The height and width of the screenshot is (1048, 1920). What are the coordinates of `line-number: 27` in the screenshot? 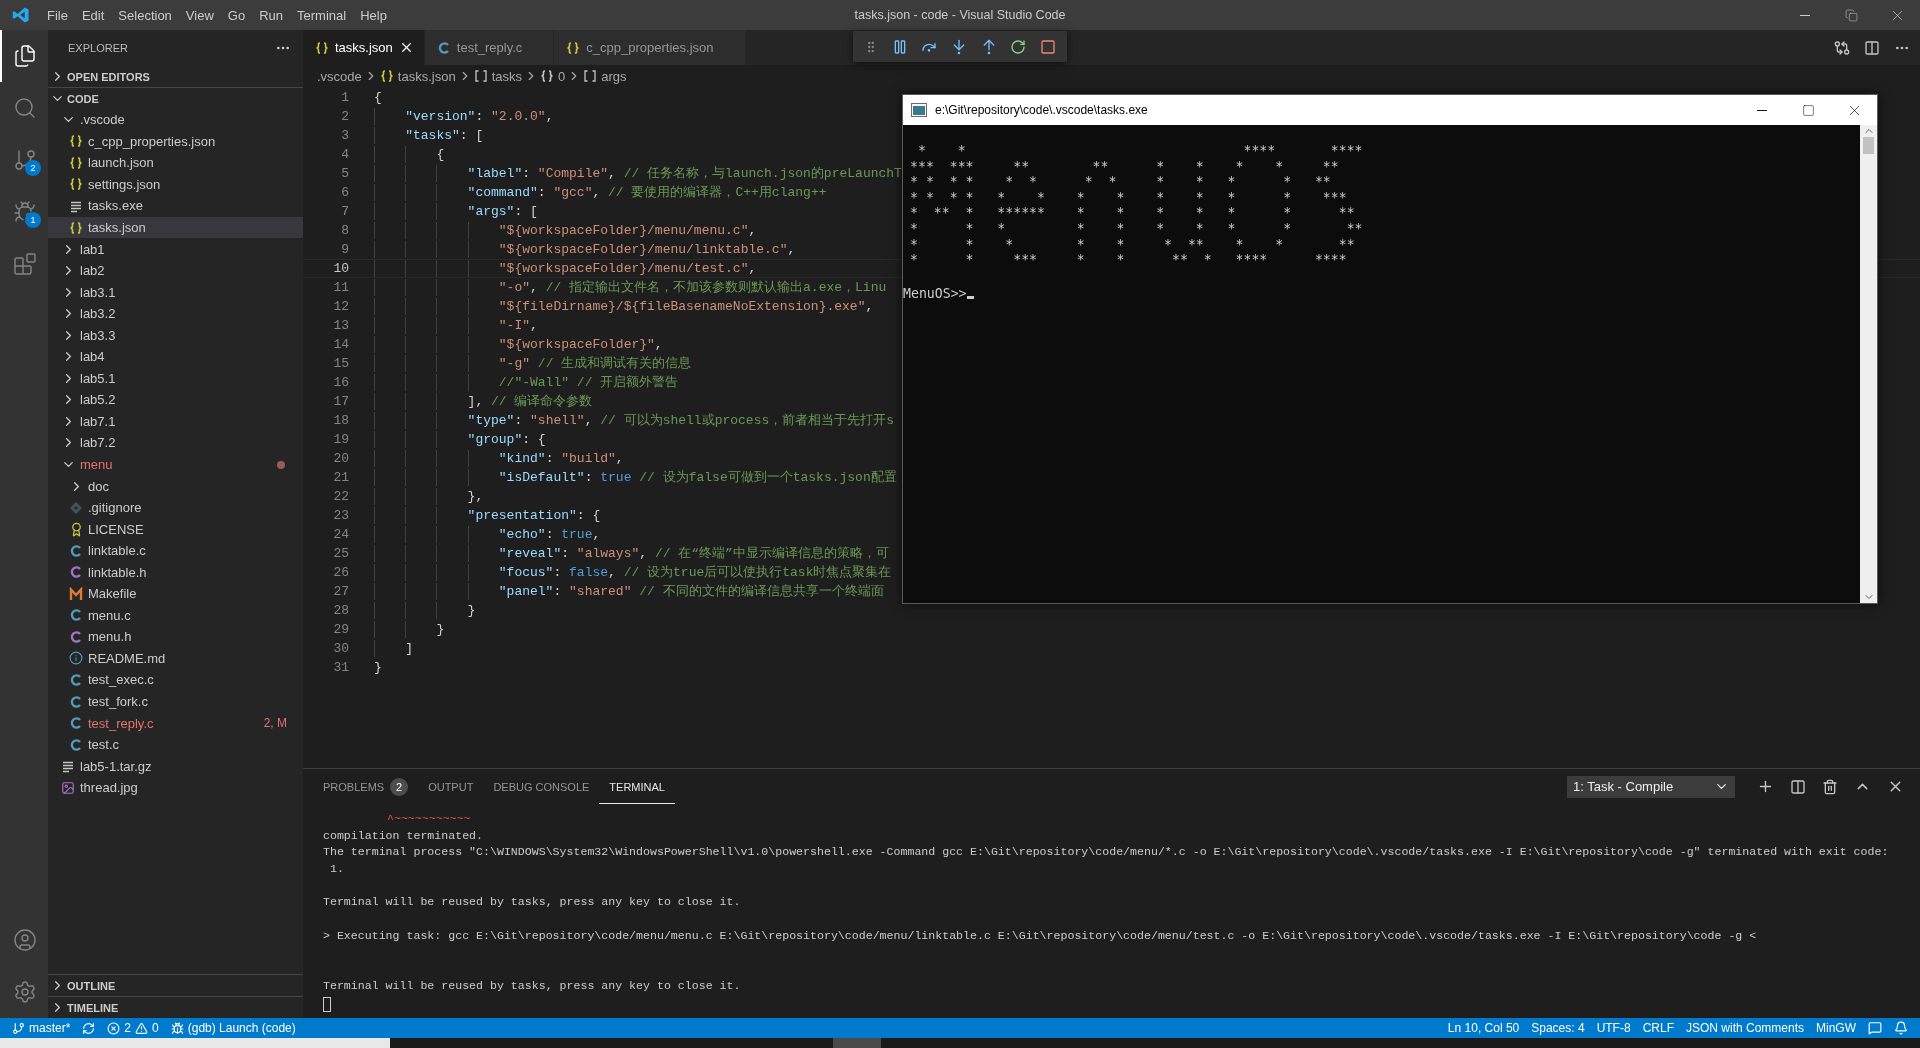 It's located at (340, 591).